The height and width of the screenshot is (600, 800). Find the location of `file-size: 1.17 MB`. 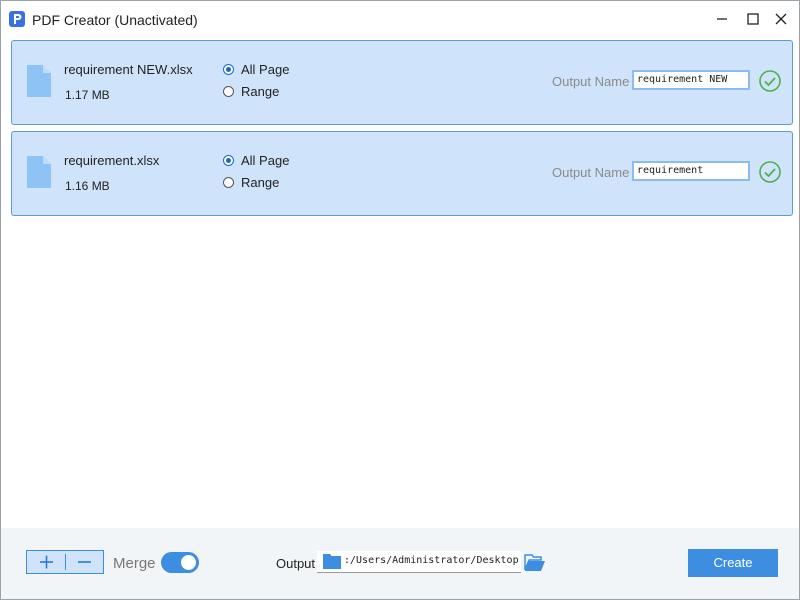

file-size: 1.17 MB is located at coordinates (87, 95).